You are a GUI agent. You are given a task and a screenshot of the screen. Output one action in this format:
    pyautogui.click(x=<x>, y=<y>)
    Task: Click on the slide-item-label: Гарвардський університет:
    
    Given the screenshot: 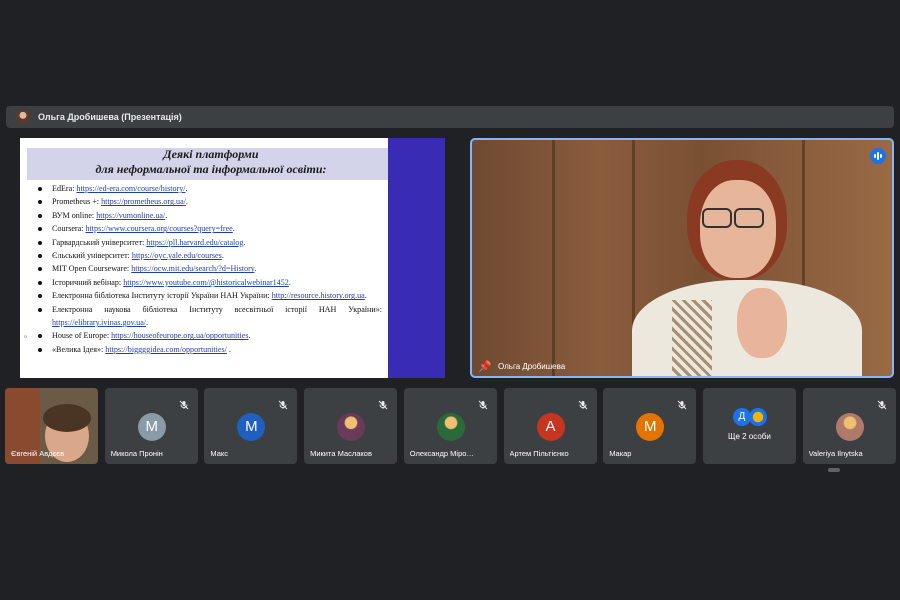 What is the action you would take?
    pyautogui.click(x=99, y=242)
    